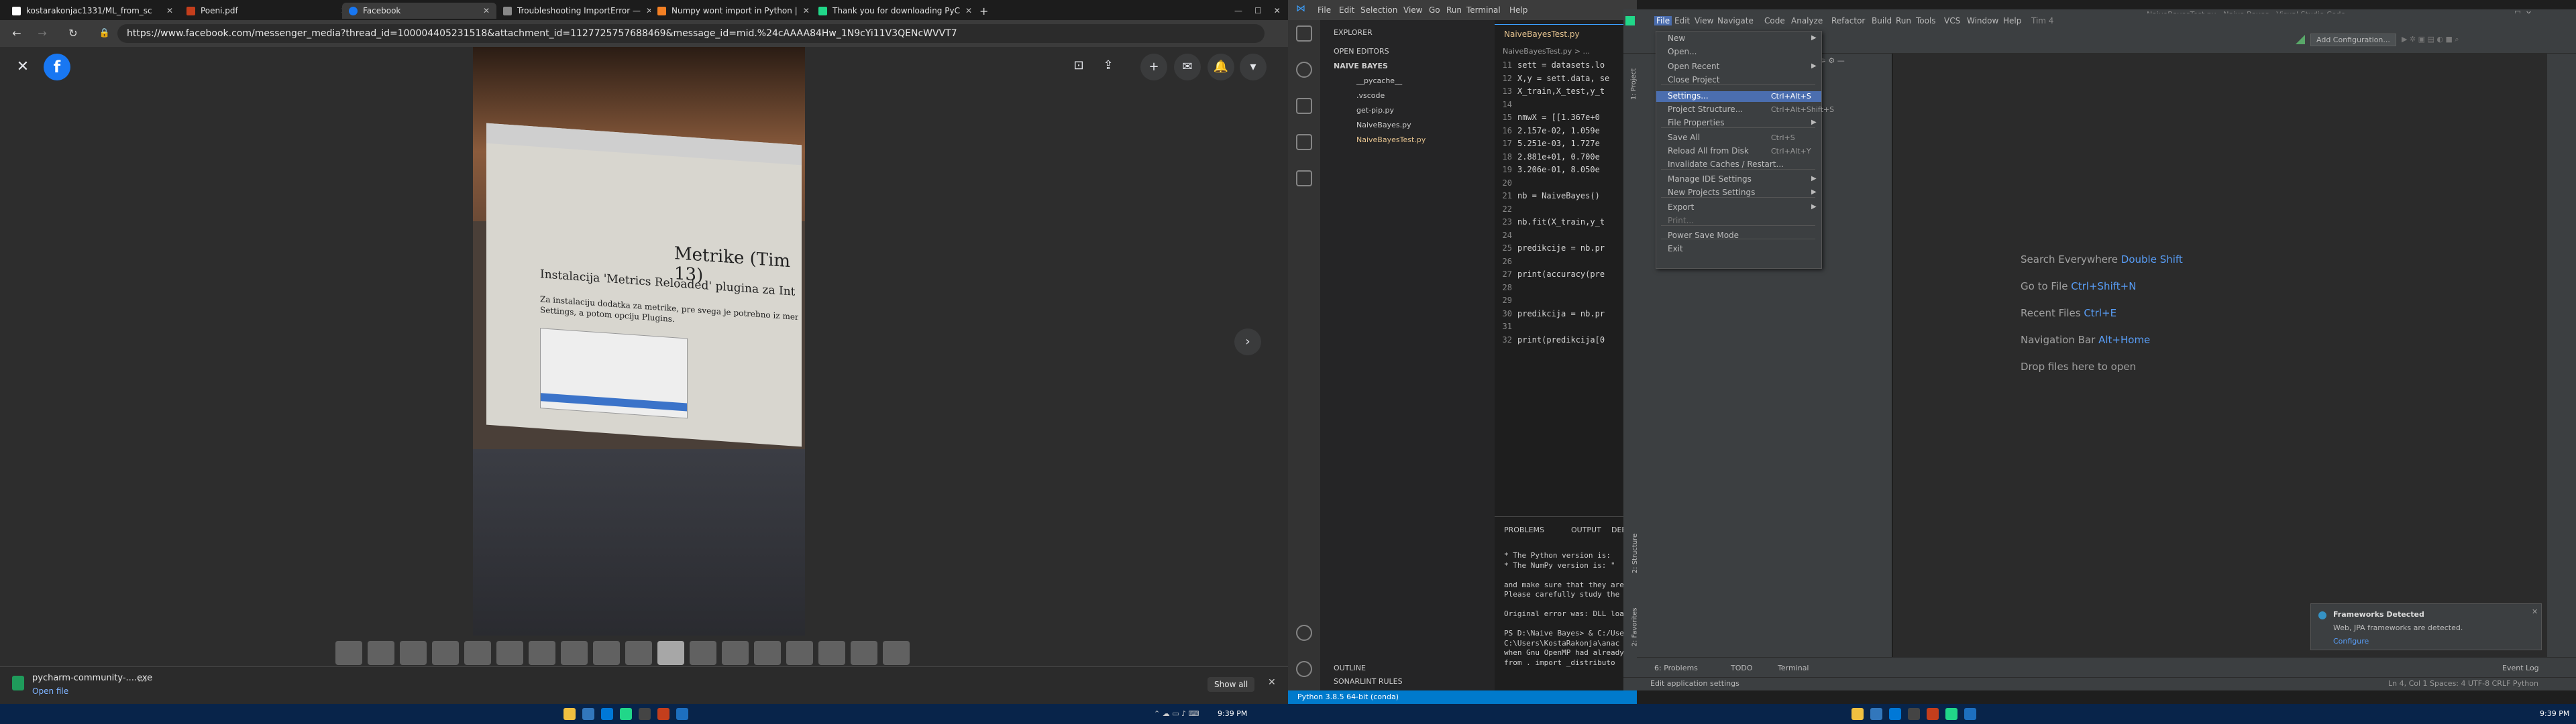  Describe the element at coordinates (1573, 594) in the screenshot. I see `terminal-line: Please carefully study the` at that location.